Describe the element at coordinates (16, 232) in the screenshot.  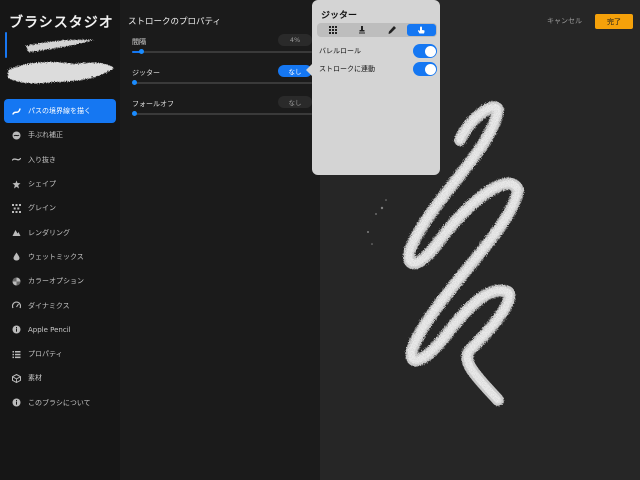
I see `rendering-icon` at that location.